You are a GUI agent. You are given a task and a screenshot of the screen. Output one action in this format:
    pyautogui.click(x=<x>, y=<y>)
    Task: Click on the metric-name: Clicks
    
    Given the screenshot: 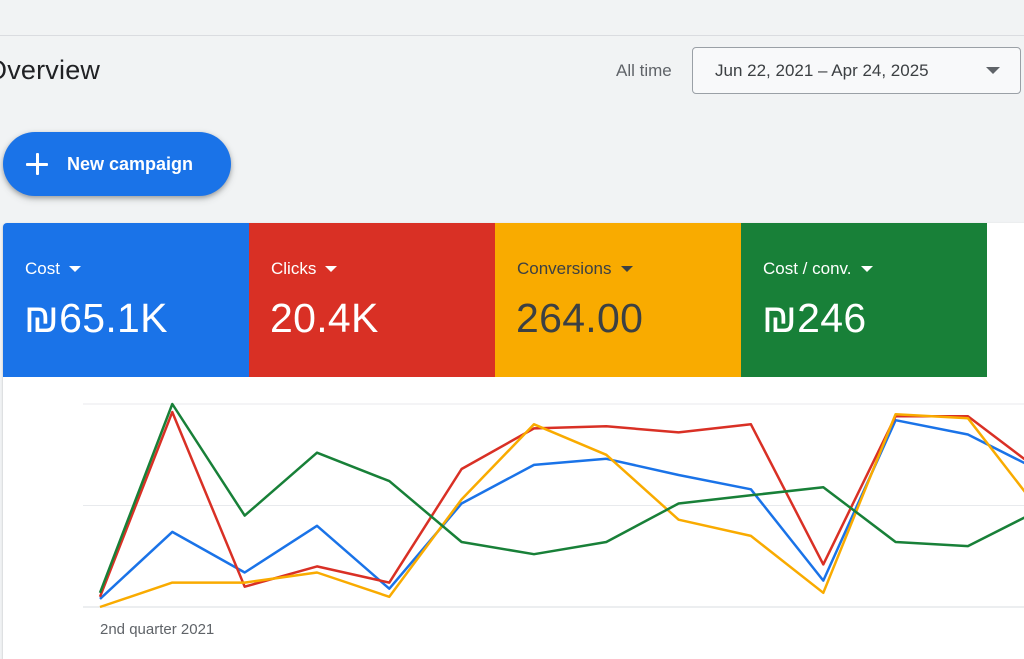 What is the action you would take?
    pyautogui.click(x=294, y=268)
    